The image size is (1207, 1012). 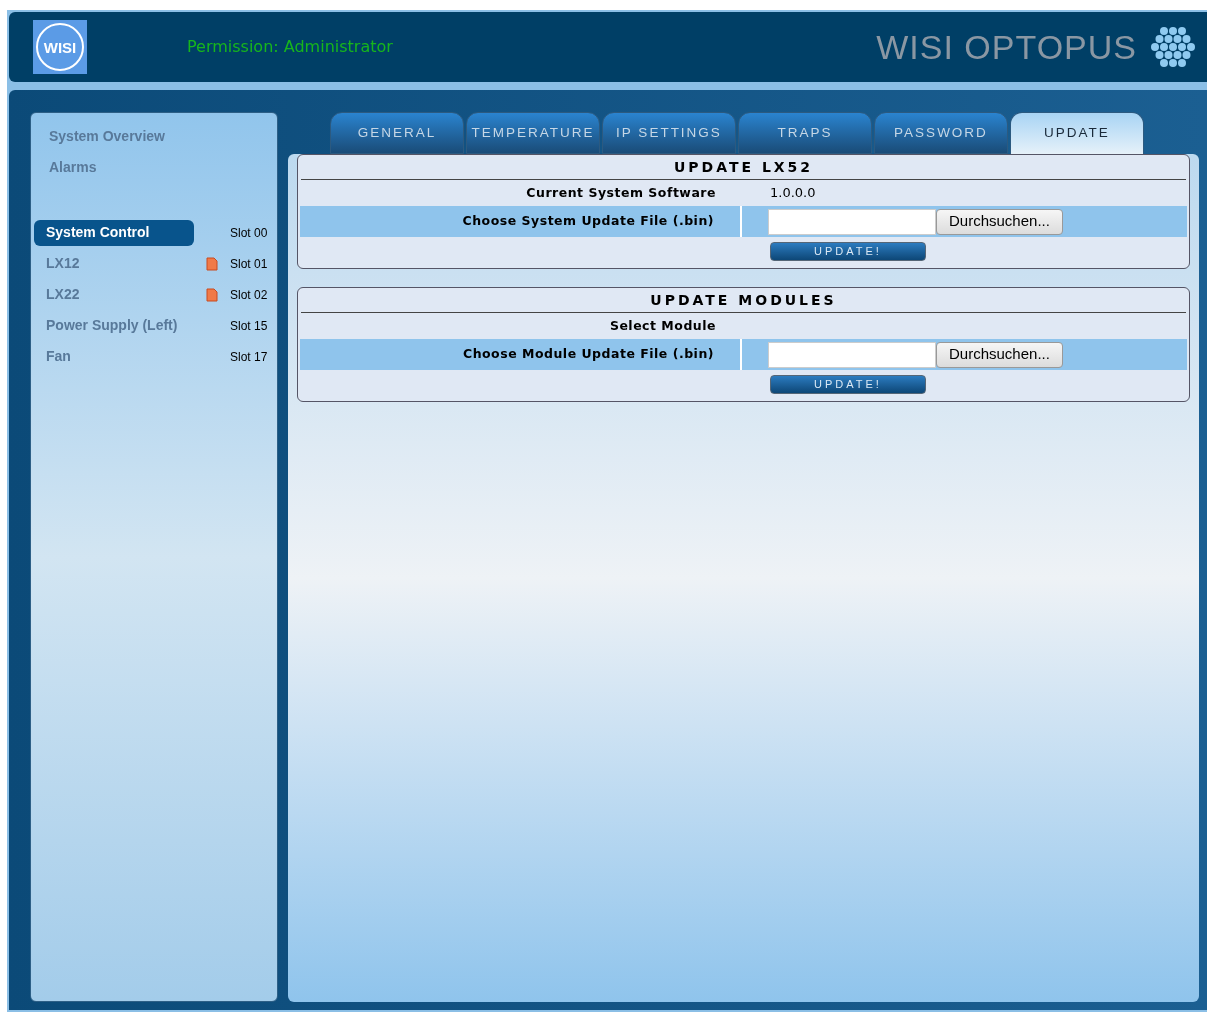 What do you see at coordinates (1006, 47) in the screenshot?
I see `brand-name: WISI OPTOPUS` at bounding box center [1006, 47].